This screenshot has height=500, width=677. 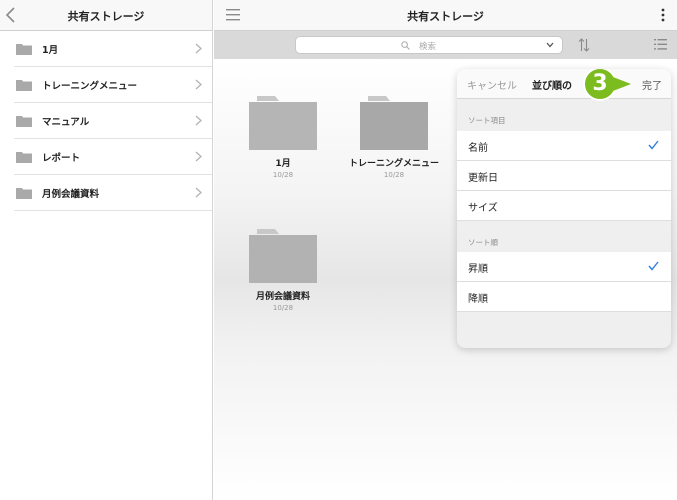 I want to click on sidebar-title: 共有ストレージ, so click(x=106, y=16).